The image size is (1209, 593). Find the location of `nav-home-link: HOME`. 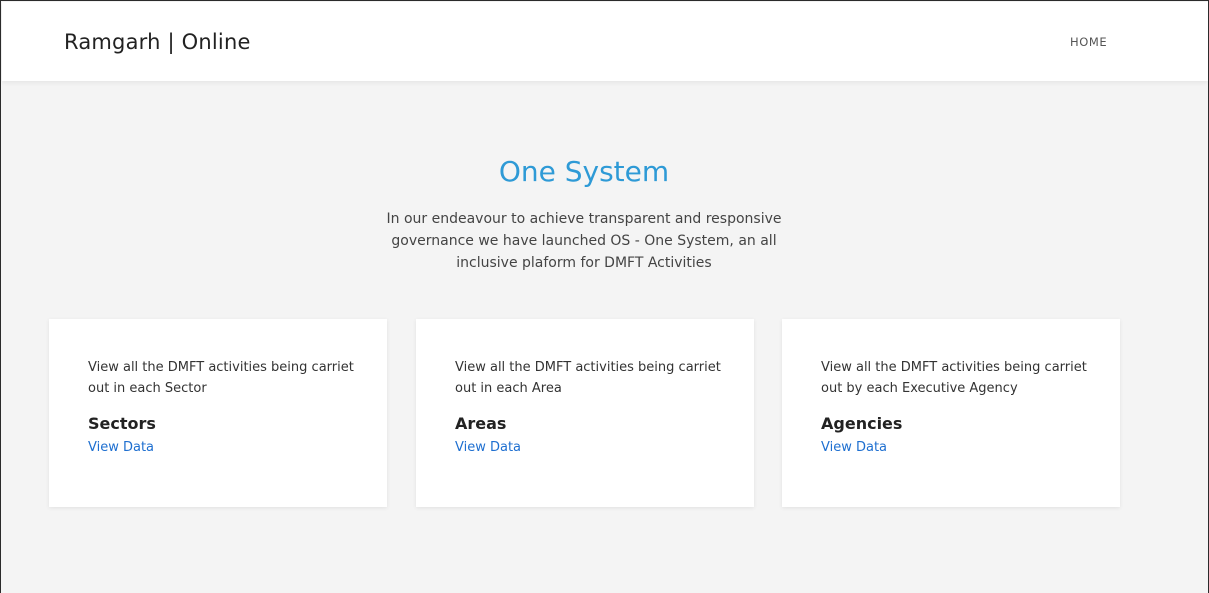

nav-home-link: HOME is located at coordinates (1088, 42).